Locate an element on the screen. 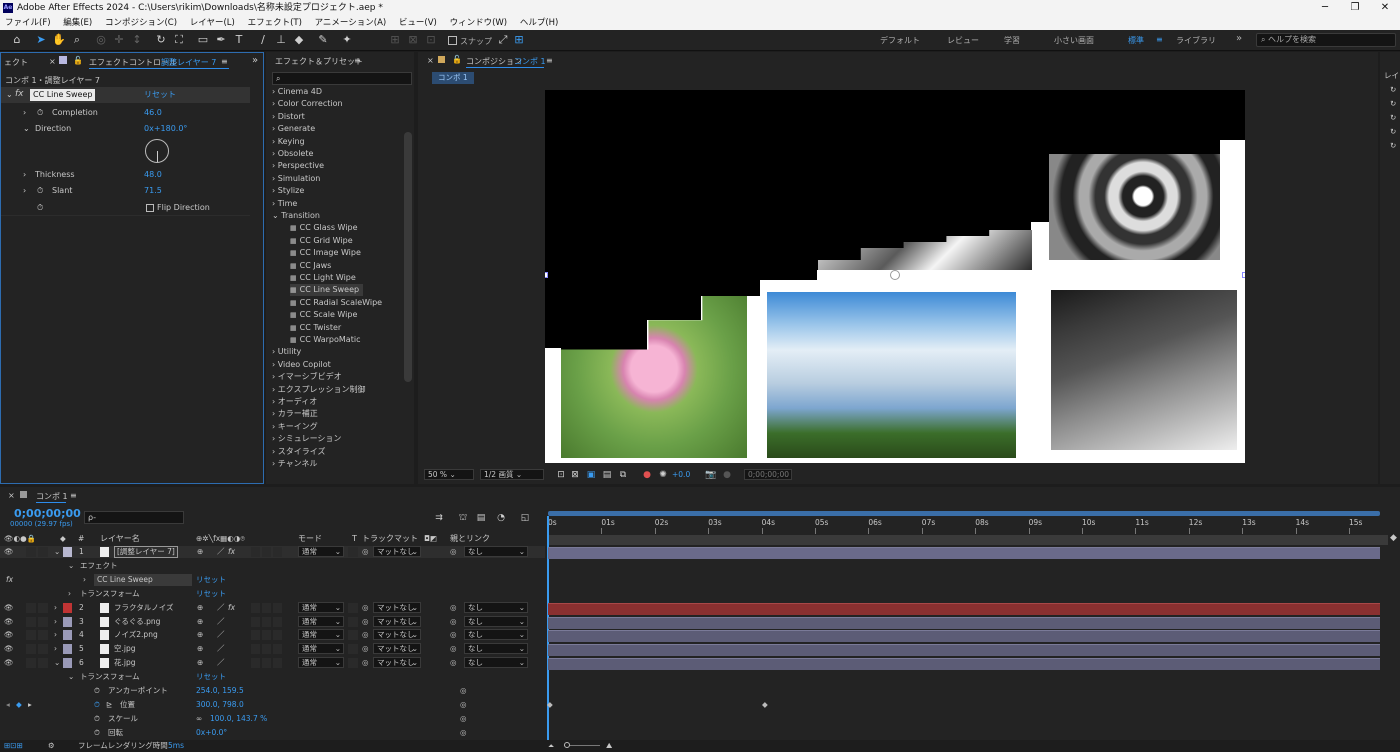 The height and width of the screenshot is (752, 1400). hand-tool-icon: ✋ is located at coordinates (59, 40).